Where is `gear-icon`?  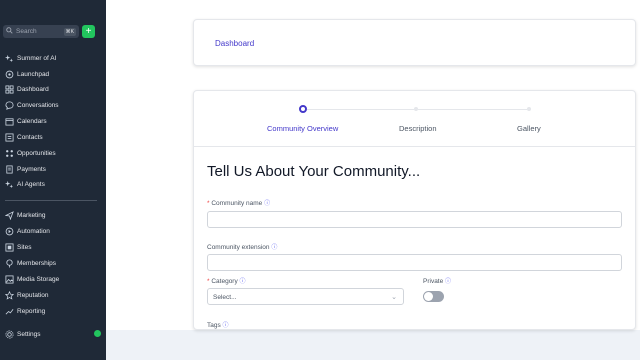 gear-icon is located at coordinates (9, 334).